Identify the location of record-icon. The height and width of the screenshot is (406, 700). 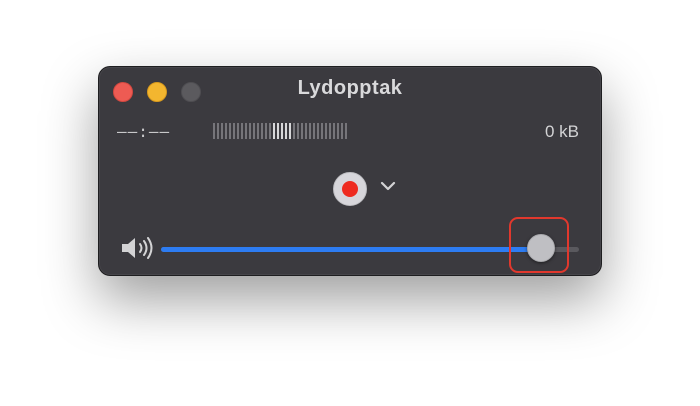
(350, 189).